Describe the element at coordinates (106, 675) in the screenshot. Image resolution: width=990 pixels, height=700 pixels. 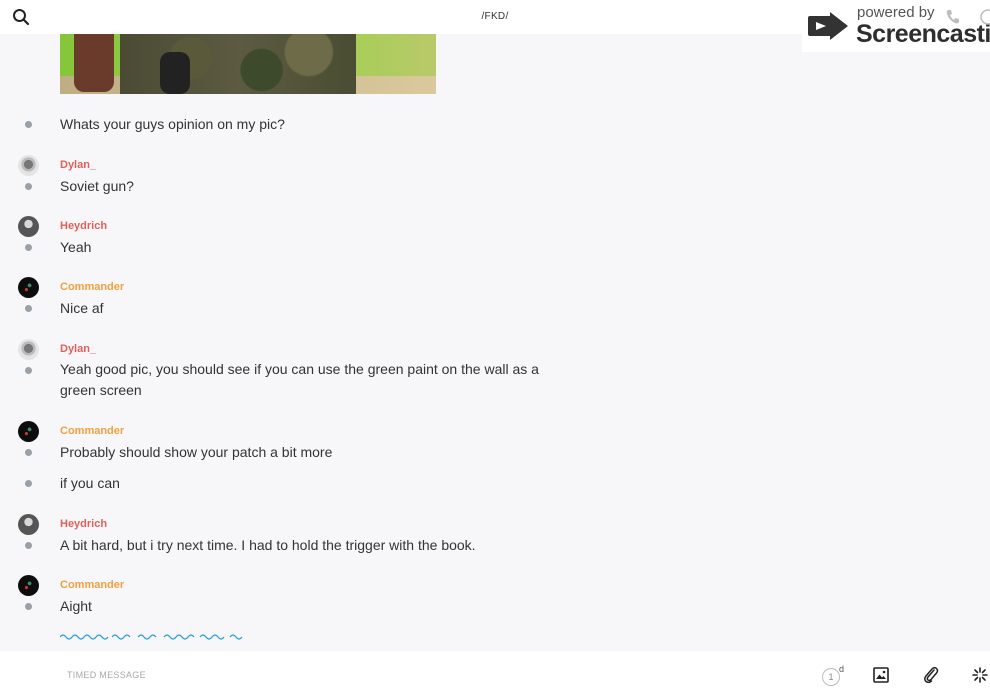
I see `message-input: TIMED MESSAGE` at that location.